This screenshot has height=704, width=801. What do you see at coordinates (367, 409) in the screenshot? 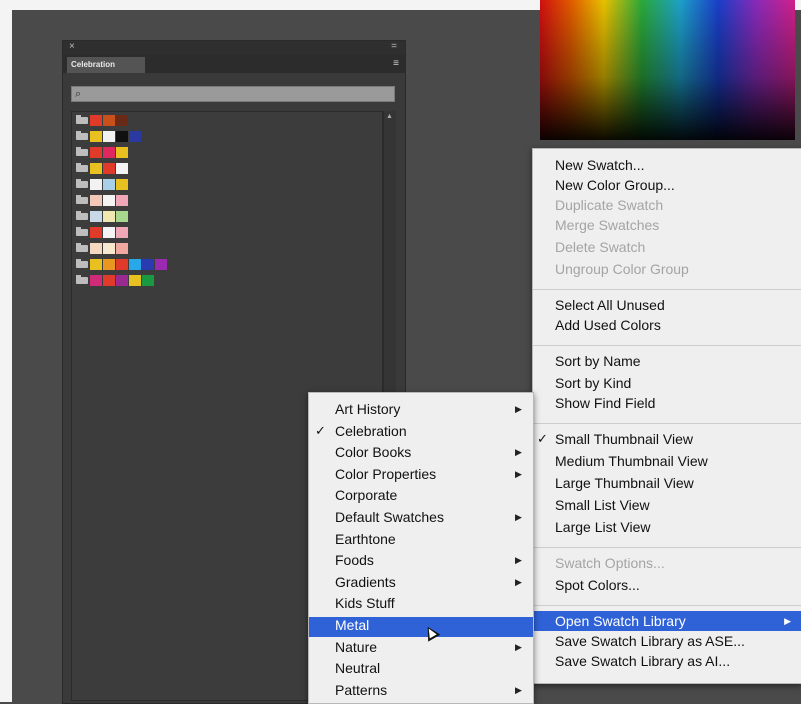
I see `library-item: Art History` at bounding box center [367, 409].